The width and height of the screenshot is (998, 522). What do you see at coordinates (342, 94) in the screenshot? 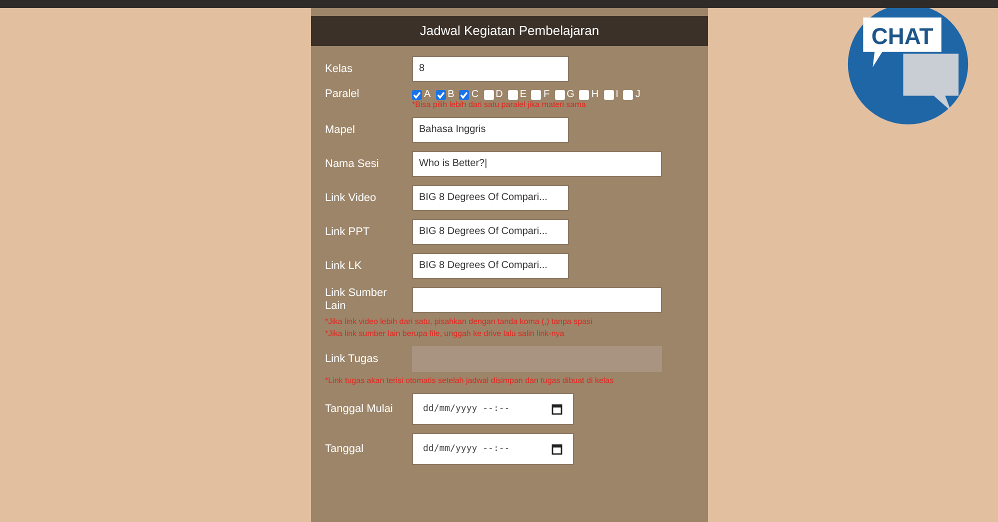
I see `field-label: Paralel` at bounding box center [342, 94].